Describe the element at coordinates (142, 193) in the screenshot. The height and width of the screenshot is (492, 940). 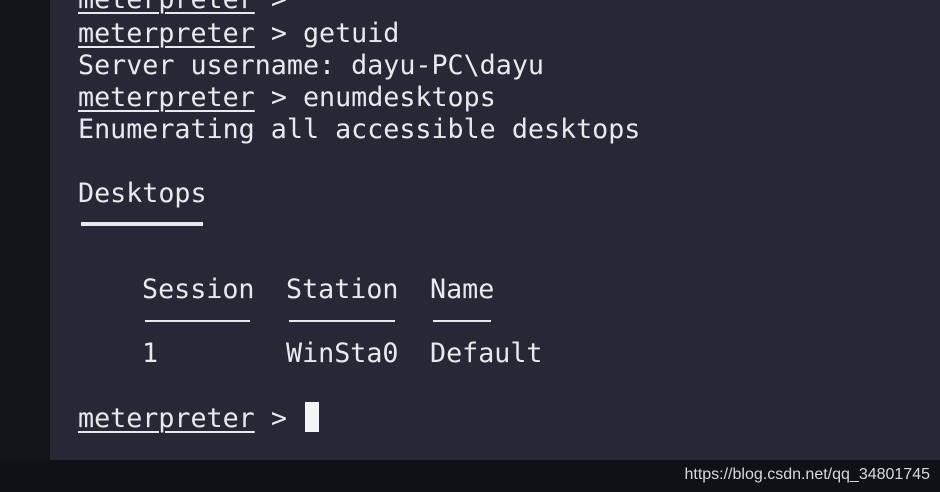
I see `desktops-heading: Desktops` at that location.